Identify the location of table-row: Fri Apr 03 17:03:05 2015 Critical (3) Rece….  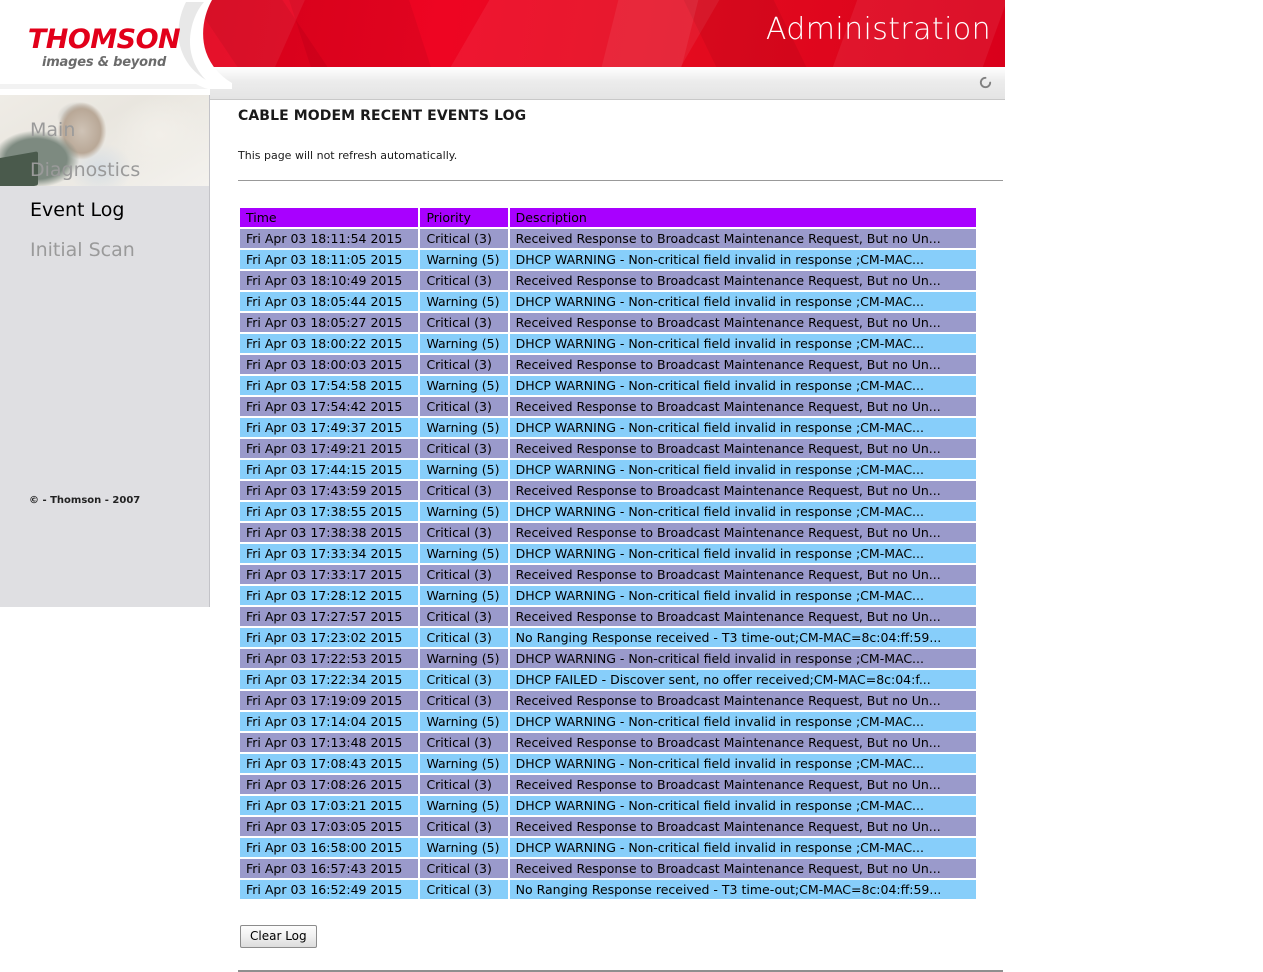
(608, 826).